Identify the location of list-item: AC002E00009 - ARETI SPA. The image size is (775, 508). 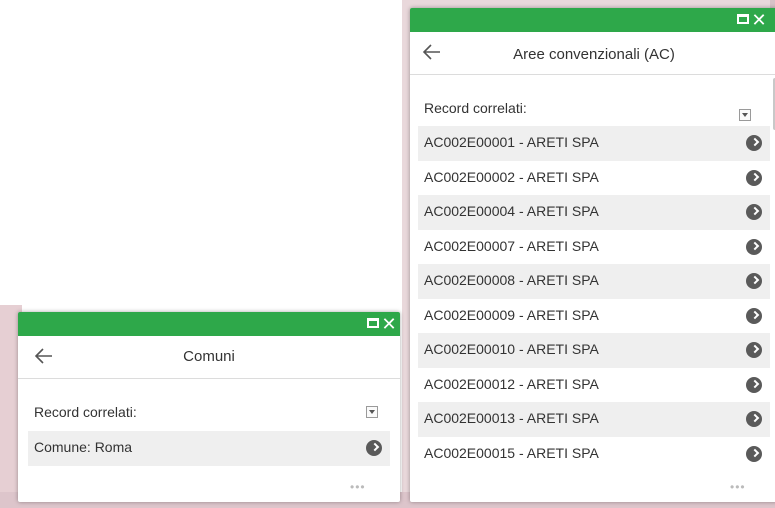
(594, 316).